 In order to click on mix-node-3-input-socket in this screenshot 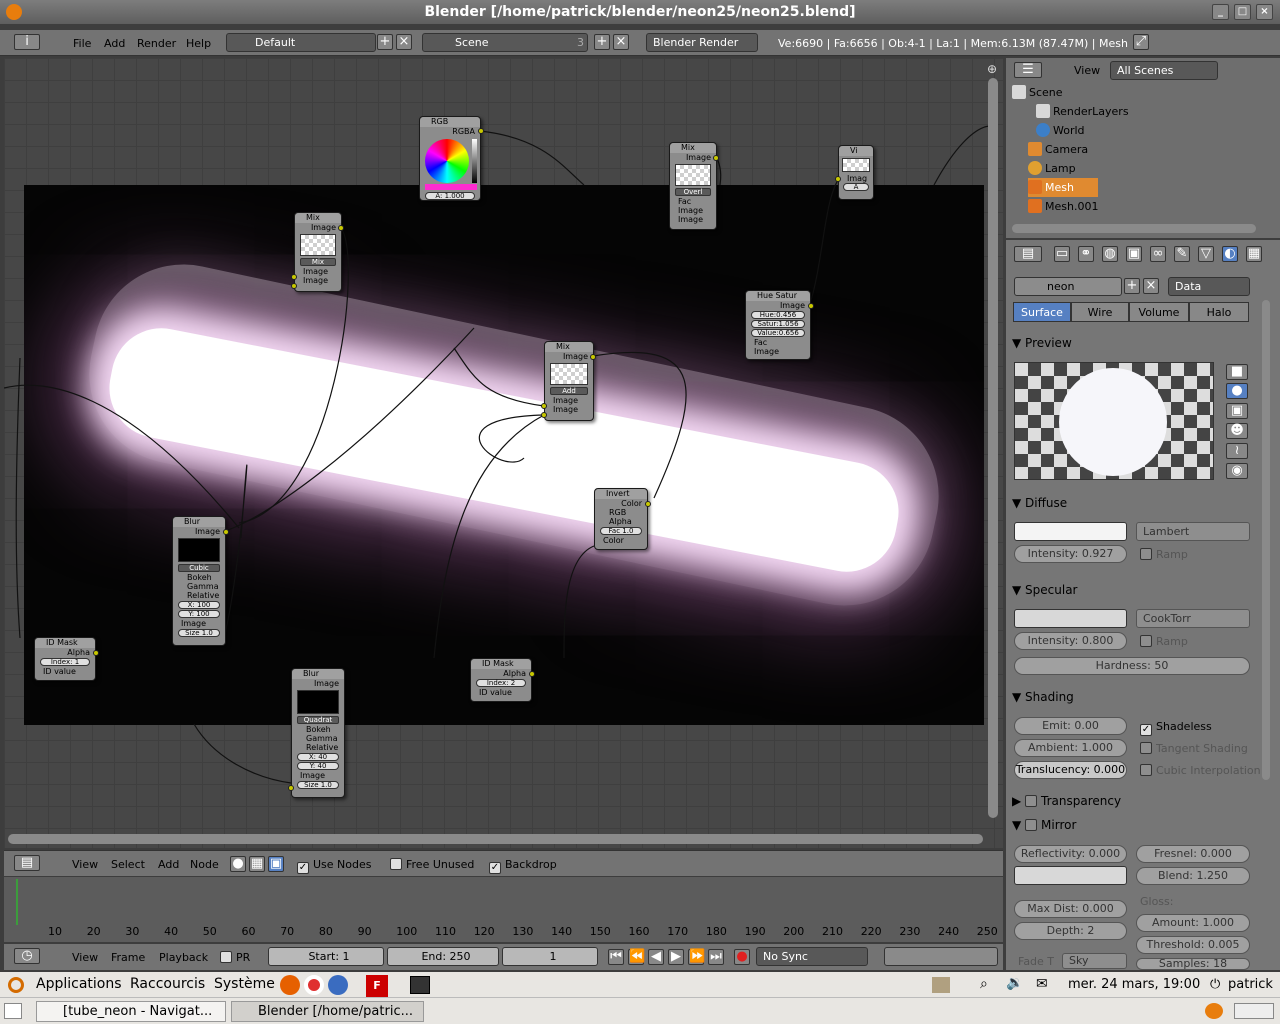, I will do `click(544, 406)`.